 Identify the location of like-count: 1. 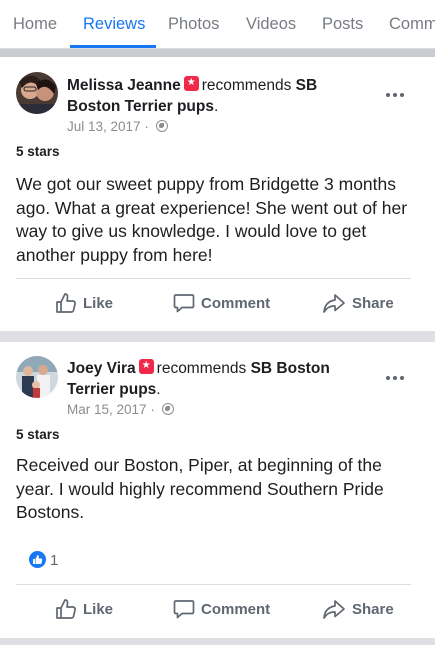
(54, 560).